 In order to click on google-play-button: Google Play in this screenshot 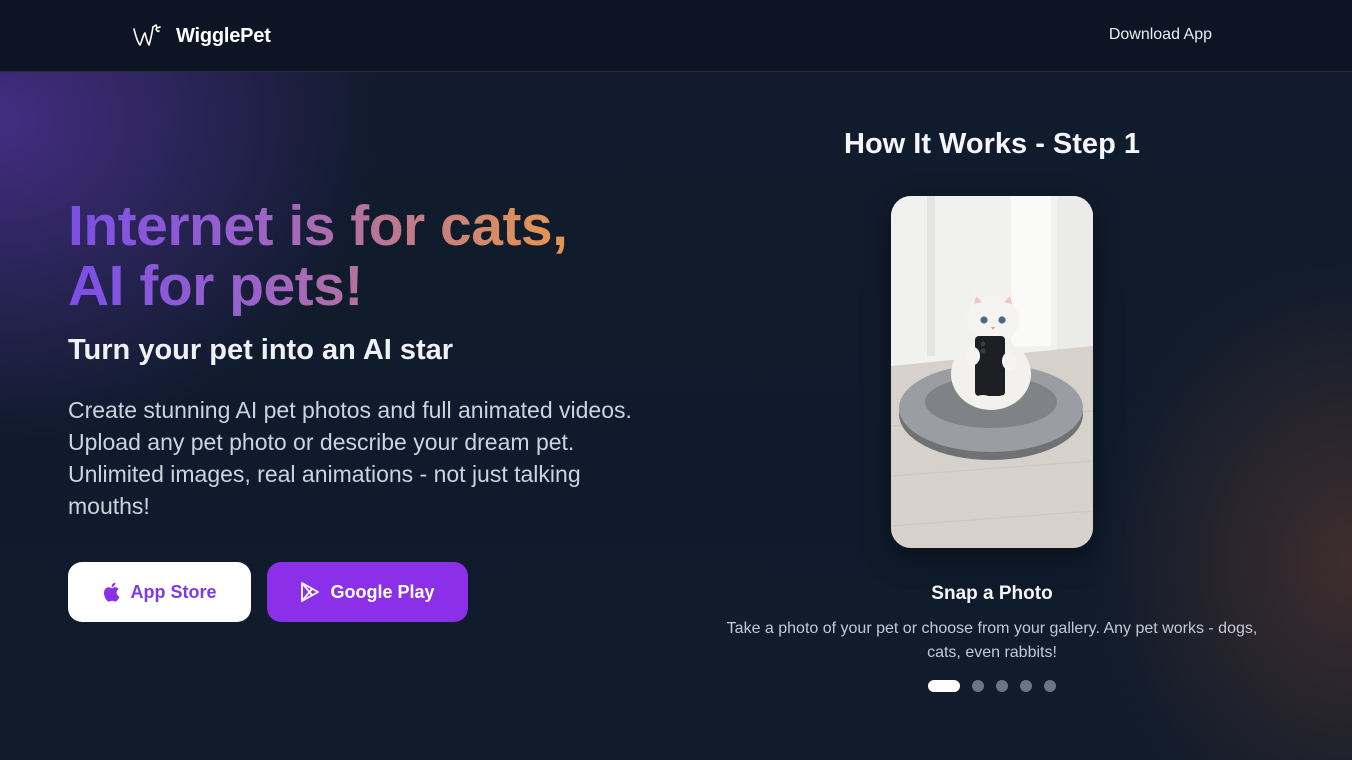, I will do `click(367, 592)`.